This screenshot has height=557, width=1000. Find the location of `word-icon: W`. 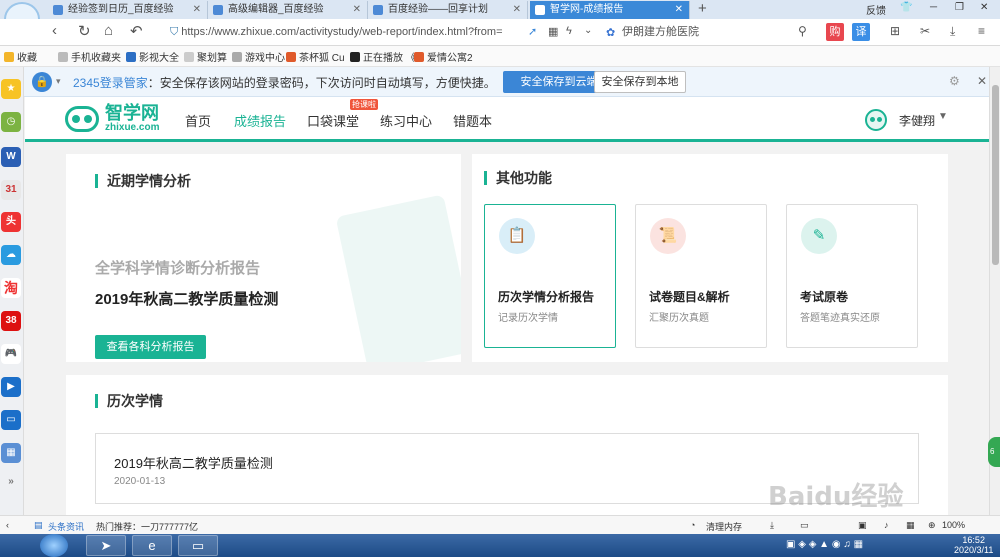

word-icon: W is located at coordinates (11, 157).